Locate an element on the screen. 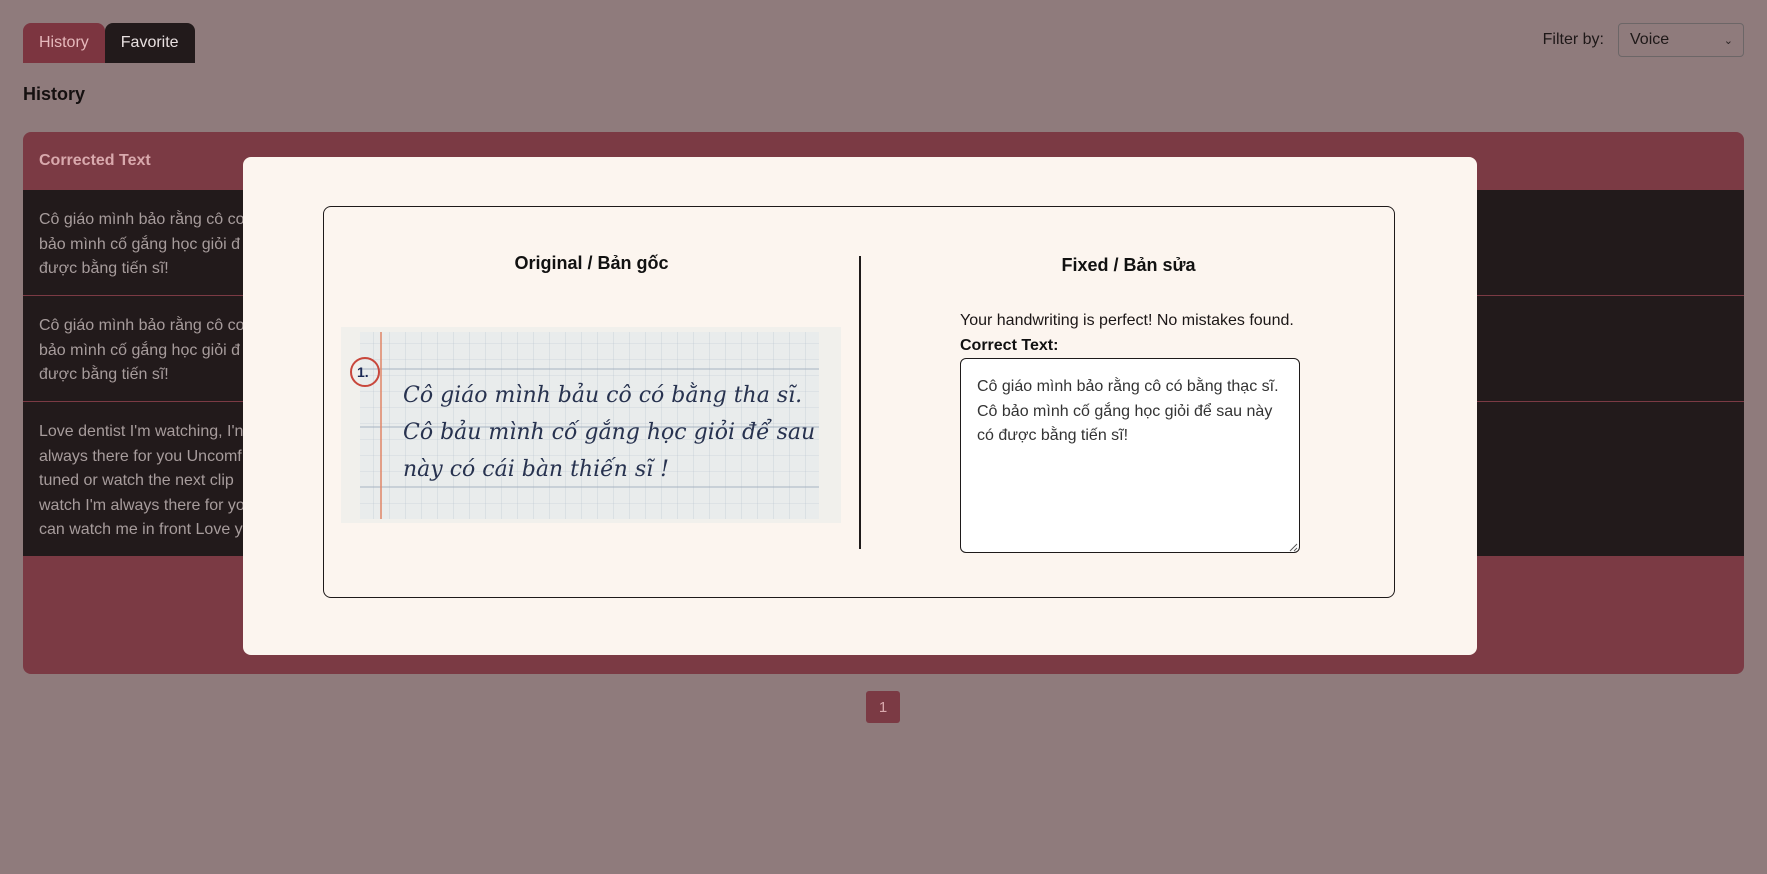 The width and height of the screenshot is (1767, 874). handwriting-line-2: Cô bảu mình cố gắng học giỏi để sau is located at coordinates (609, 431).